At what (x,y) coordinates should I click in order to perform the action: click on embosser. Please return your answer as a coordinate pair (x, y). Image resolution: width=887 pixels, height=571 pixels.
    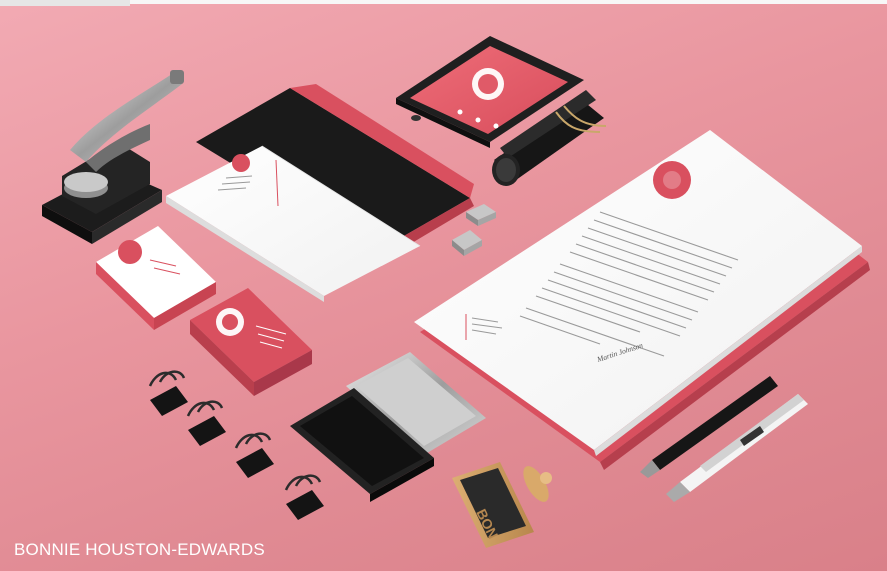
    Looking at the image, I should click on (113, 157).